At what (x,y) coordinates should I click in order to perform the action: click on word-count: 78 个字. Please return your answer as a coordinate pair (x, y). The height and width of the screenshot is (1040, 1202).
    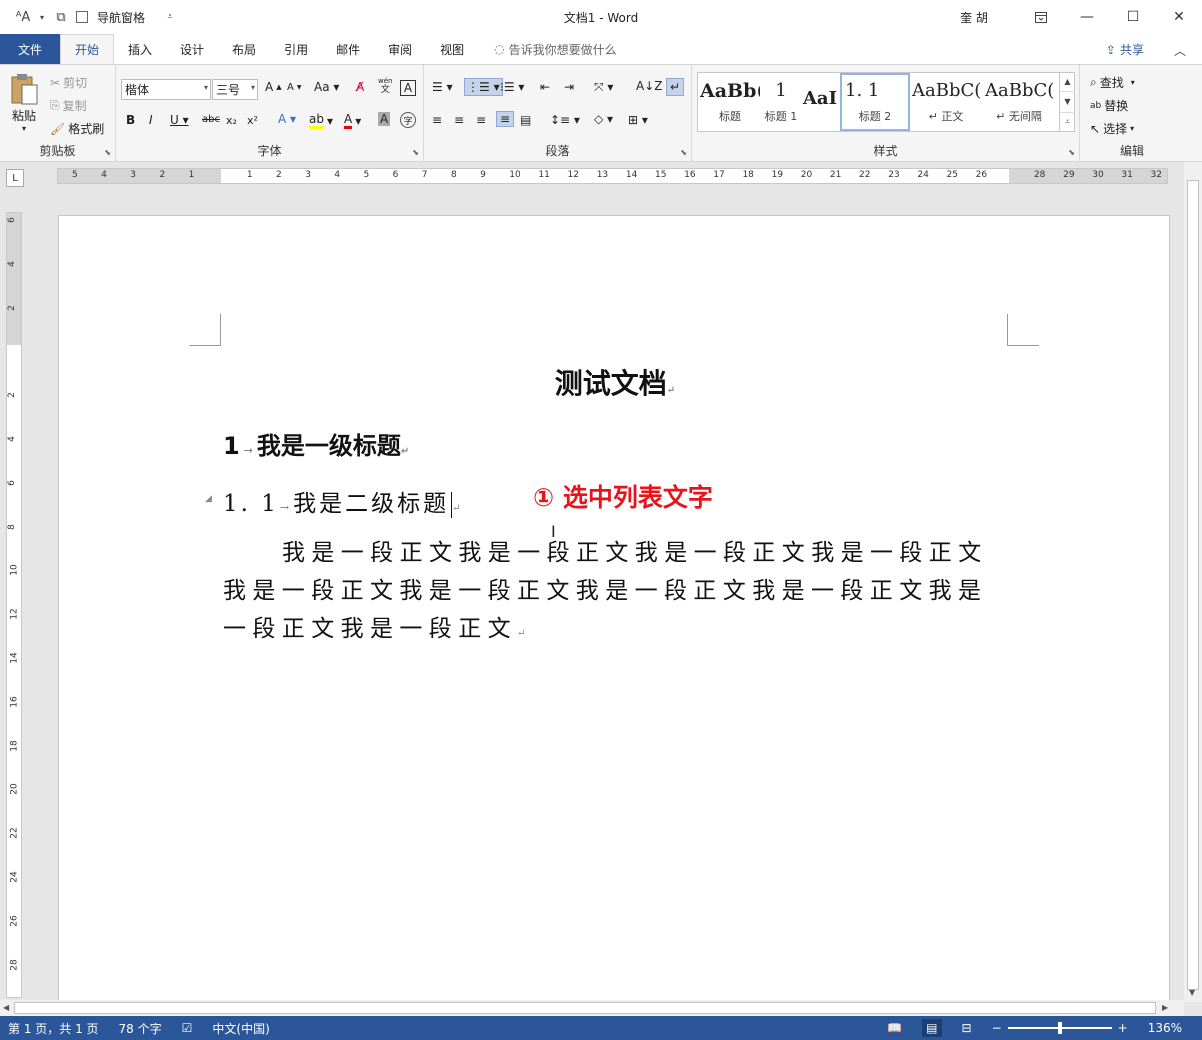
    Looking at the image, I should click on (140, 1028).